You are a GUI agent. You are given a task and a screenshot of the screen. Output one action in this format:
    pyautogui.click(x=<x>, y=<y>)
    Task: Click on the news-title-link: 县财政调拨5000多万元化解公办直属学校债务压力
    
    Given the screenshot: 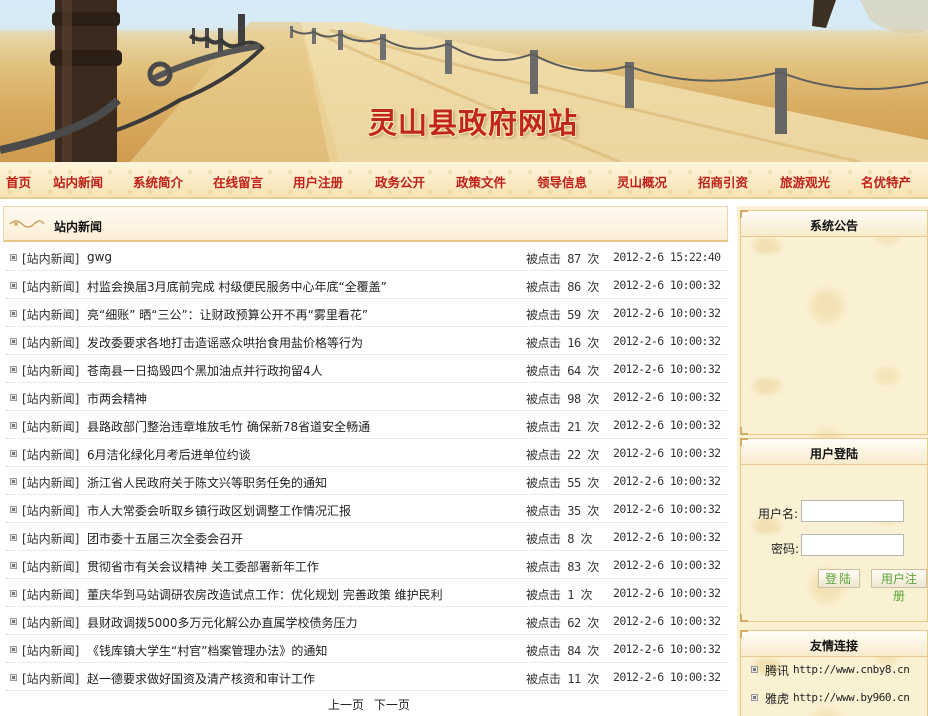 What is the action you would take?
    pyautogui.click(x=222, y=622)
    